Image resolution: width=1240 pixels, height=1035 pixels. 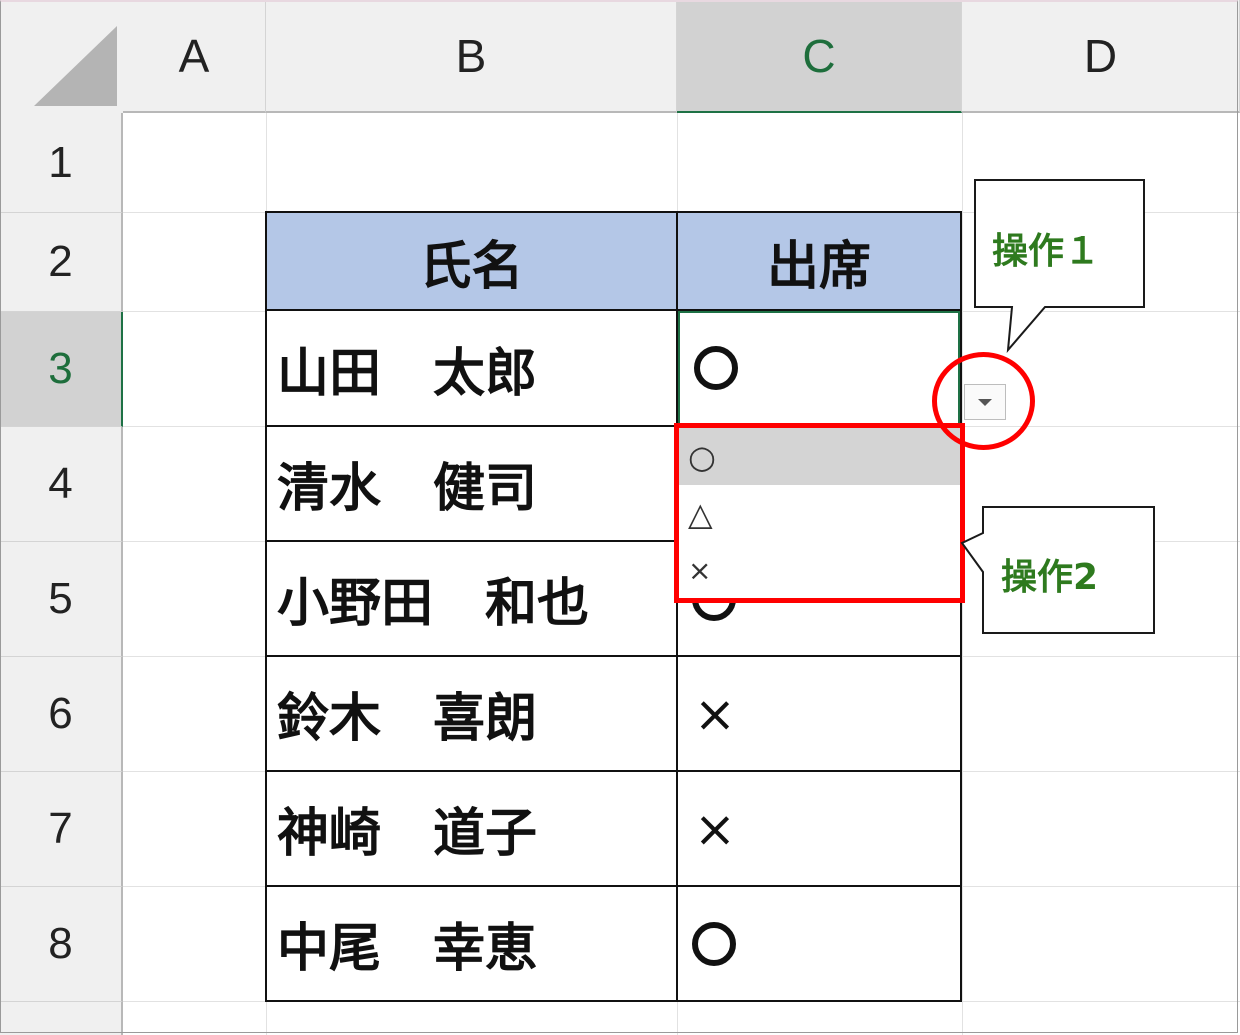 What do you see at coordinates (1046, 251) in the screenshot?
I see `callout-1-text: 操作１` at bounding box center [1046, 251].